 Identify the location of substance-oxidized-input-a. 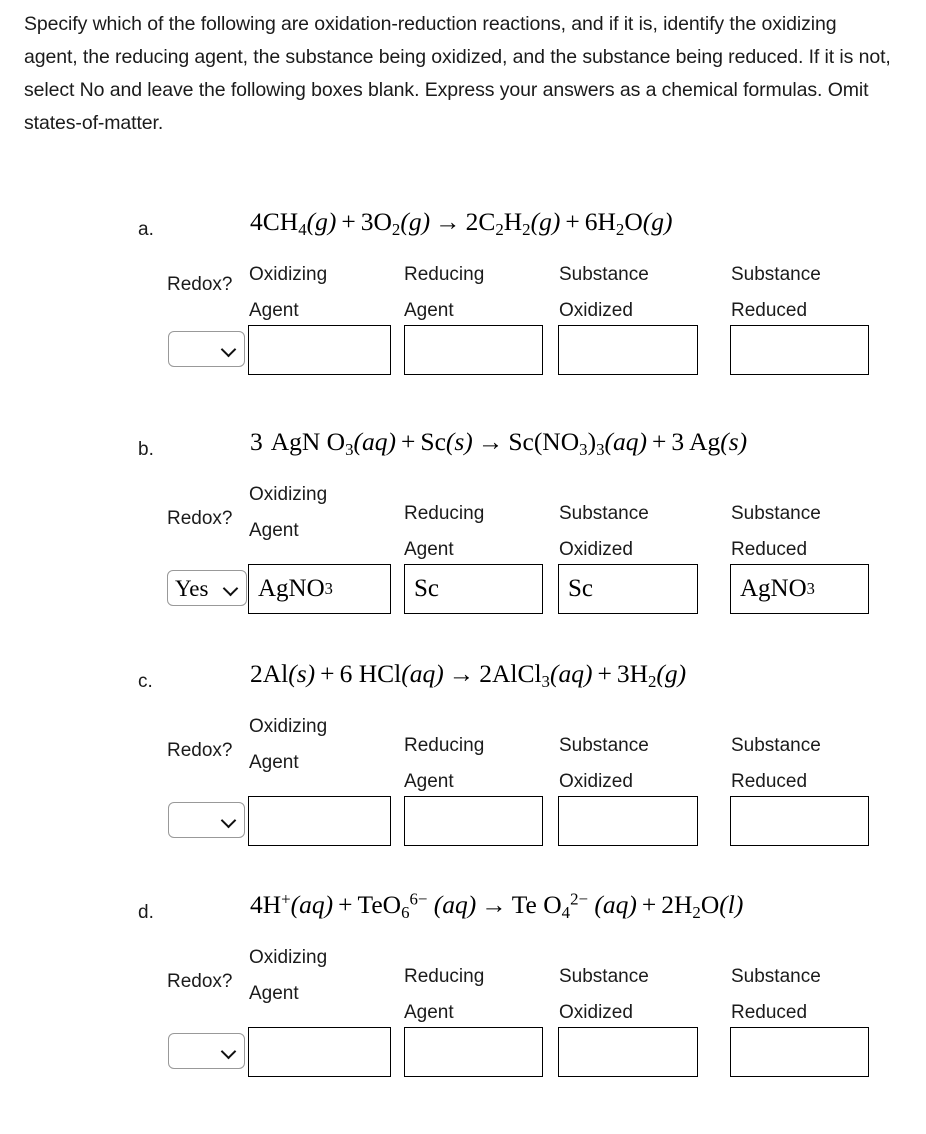
(628, 350).